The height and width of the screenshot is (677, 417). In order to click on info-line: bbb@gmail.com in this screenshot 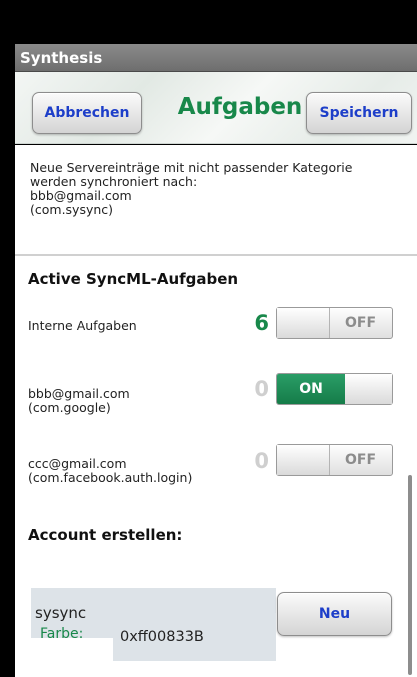, I will do `click(81, 195)`.